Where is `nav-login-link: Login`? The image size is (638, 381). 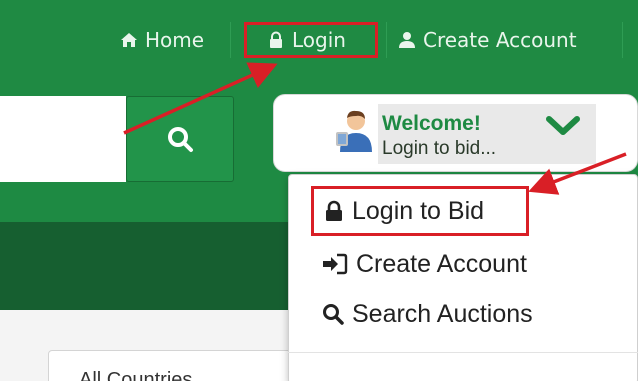 nav-login-link: Login is located at coordinates (311, 40).